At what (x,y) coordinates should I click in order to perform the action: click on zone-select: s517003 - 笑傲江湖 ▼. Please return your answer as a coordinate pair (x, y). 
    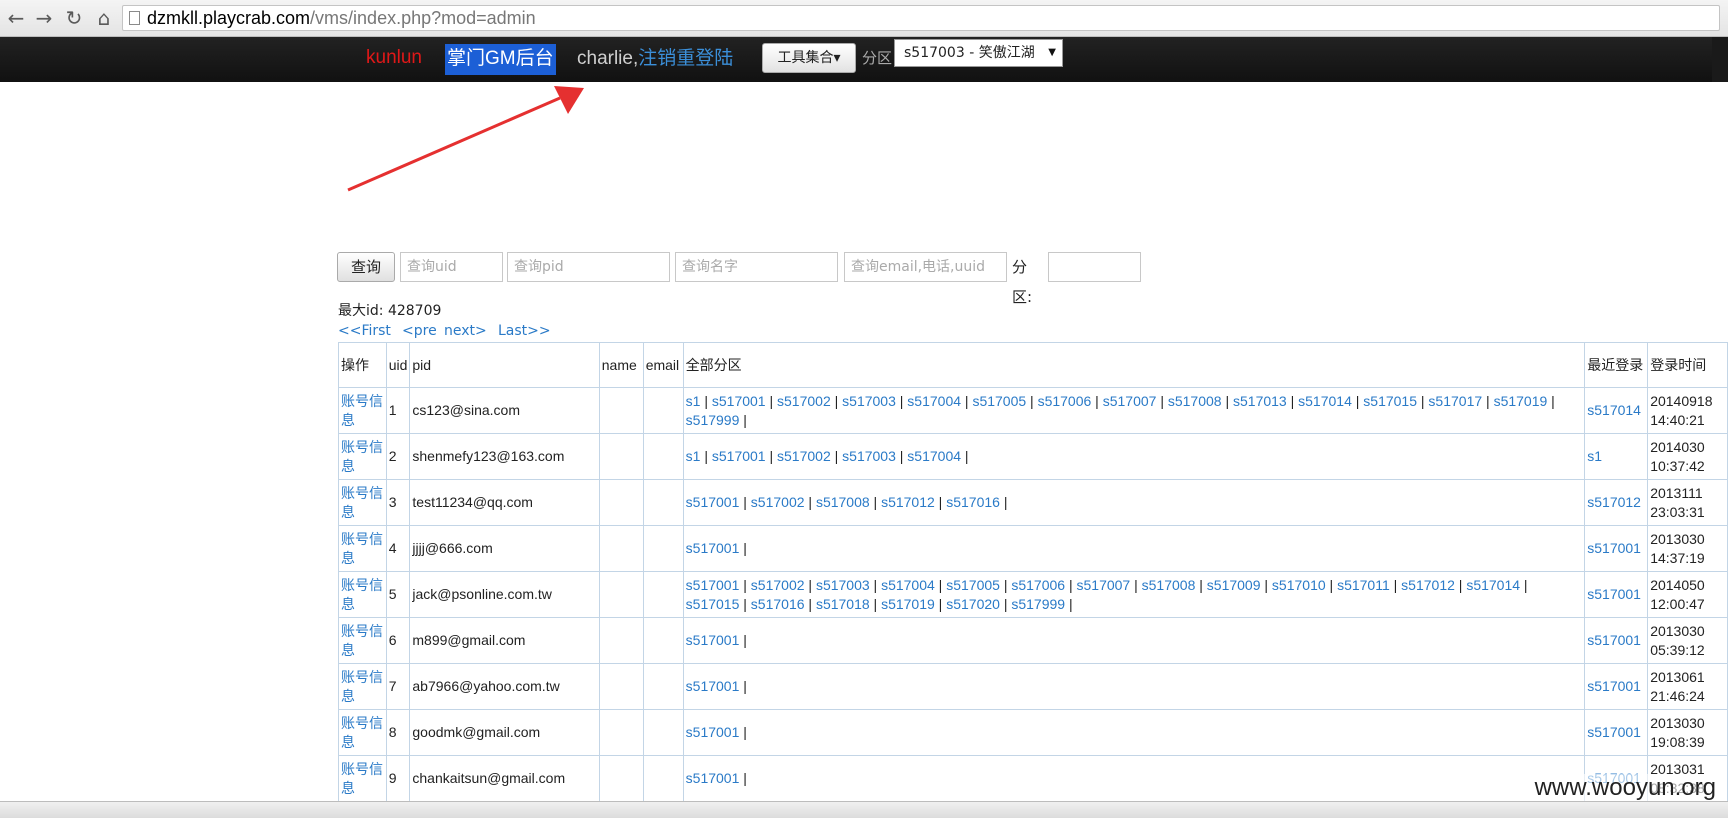
    Looking at the image, I should click on (978, 53).